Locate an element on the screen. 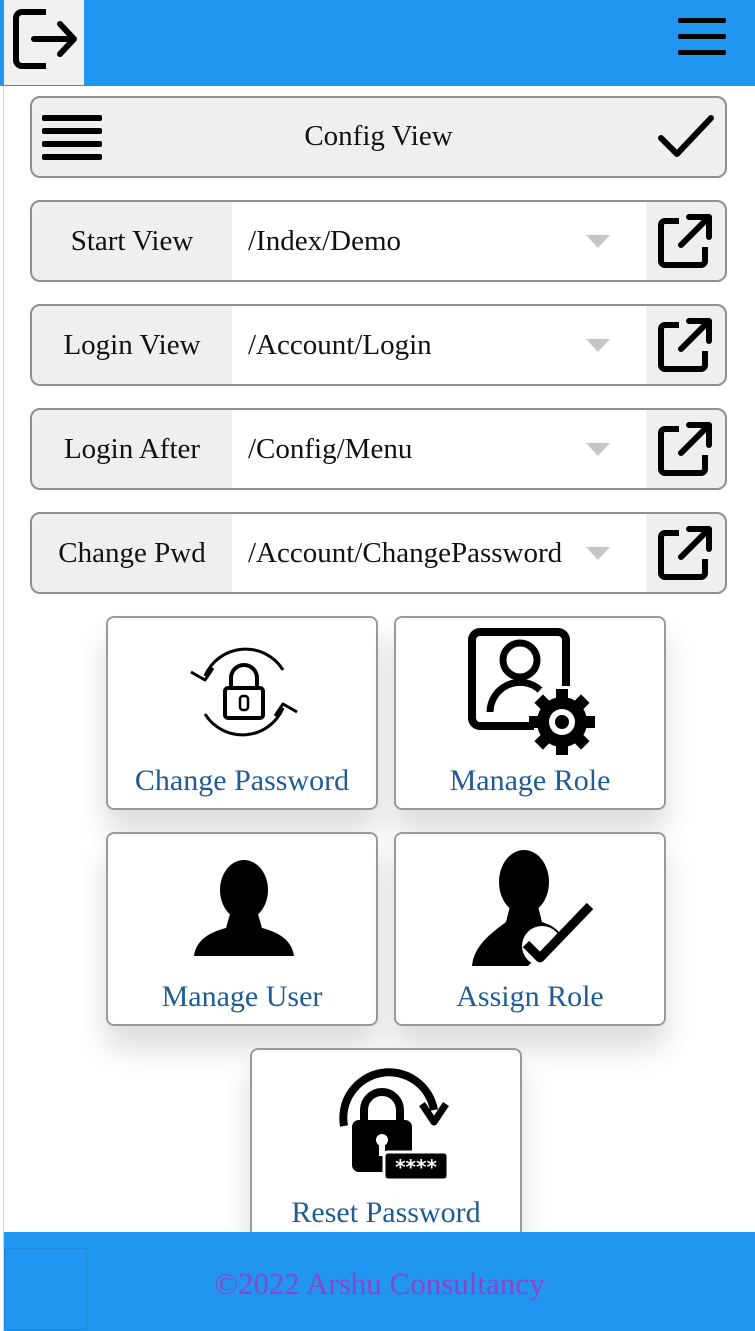 This screenshot has width=755, height=1331. logout-button is located at coordinates (44, 42).